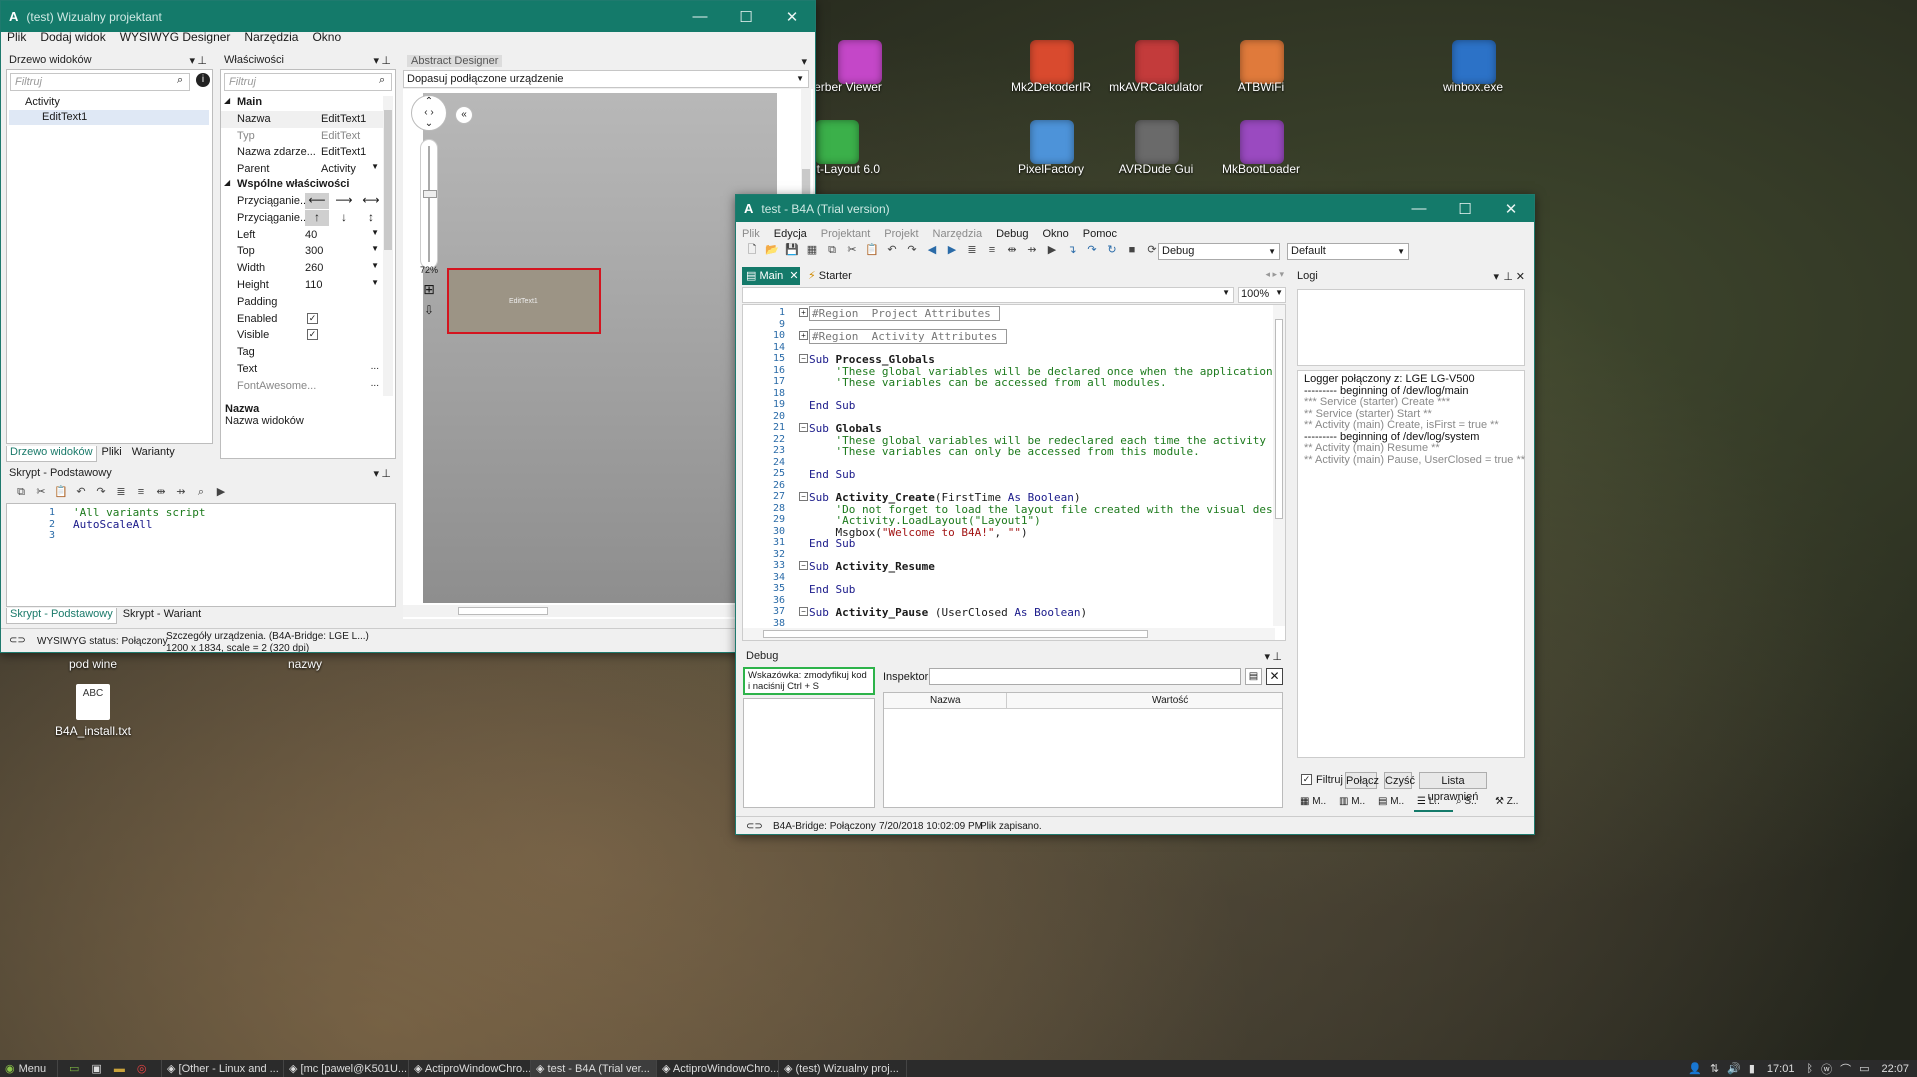  What do you see at coordinates (1112, 250) in the screenshot?
I see `restart-icon: ↻` at bounding box center [1112, 250].